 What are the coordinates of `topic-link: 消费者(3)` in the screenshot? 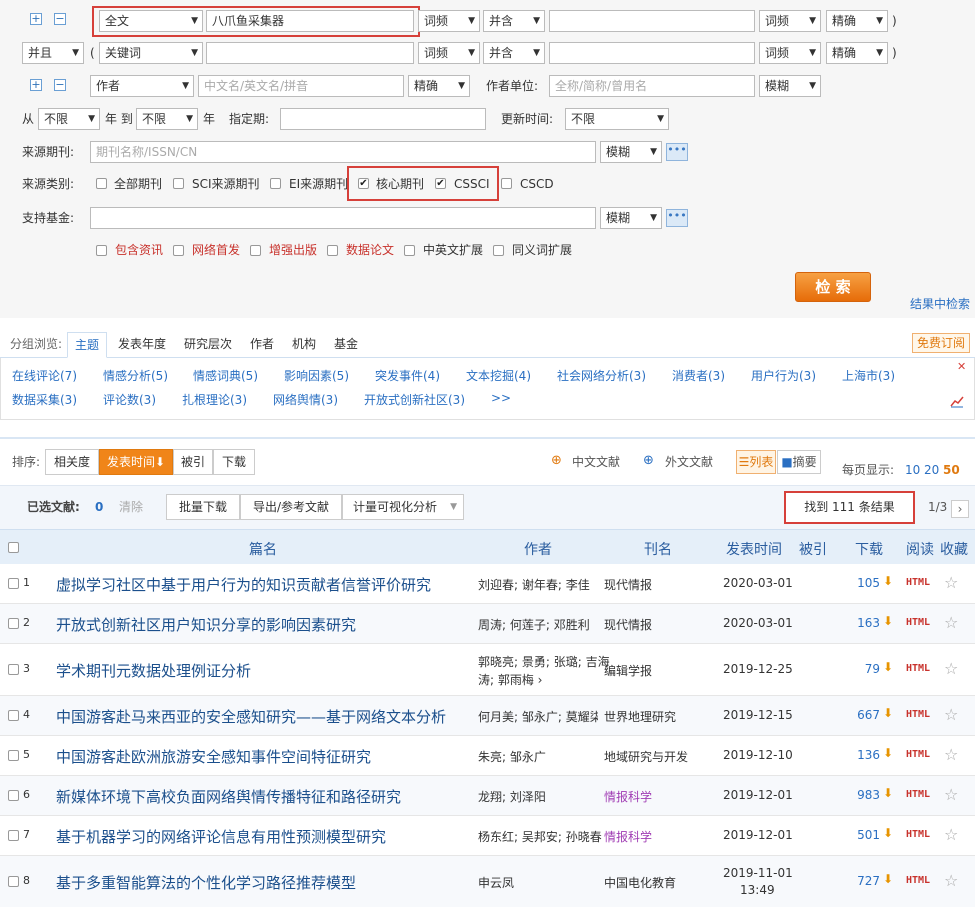 It's located at (698, 375).